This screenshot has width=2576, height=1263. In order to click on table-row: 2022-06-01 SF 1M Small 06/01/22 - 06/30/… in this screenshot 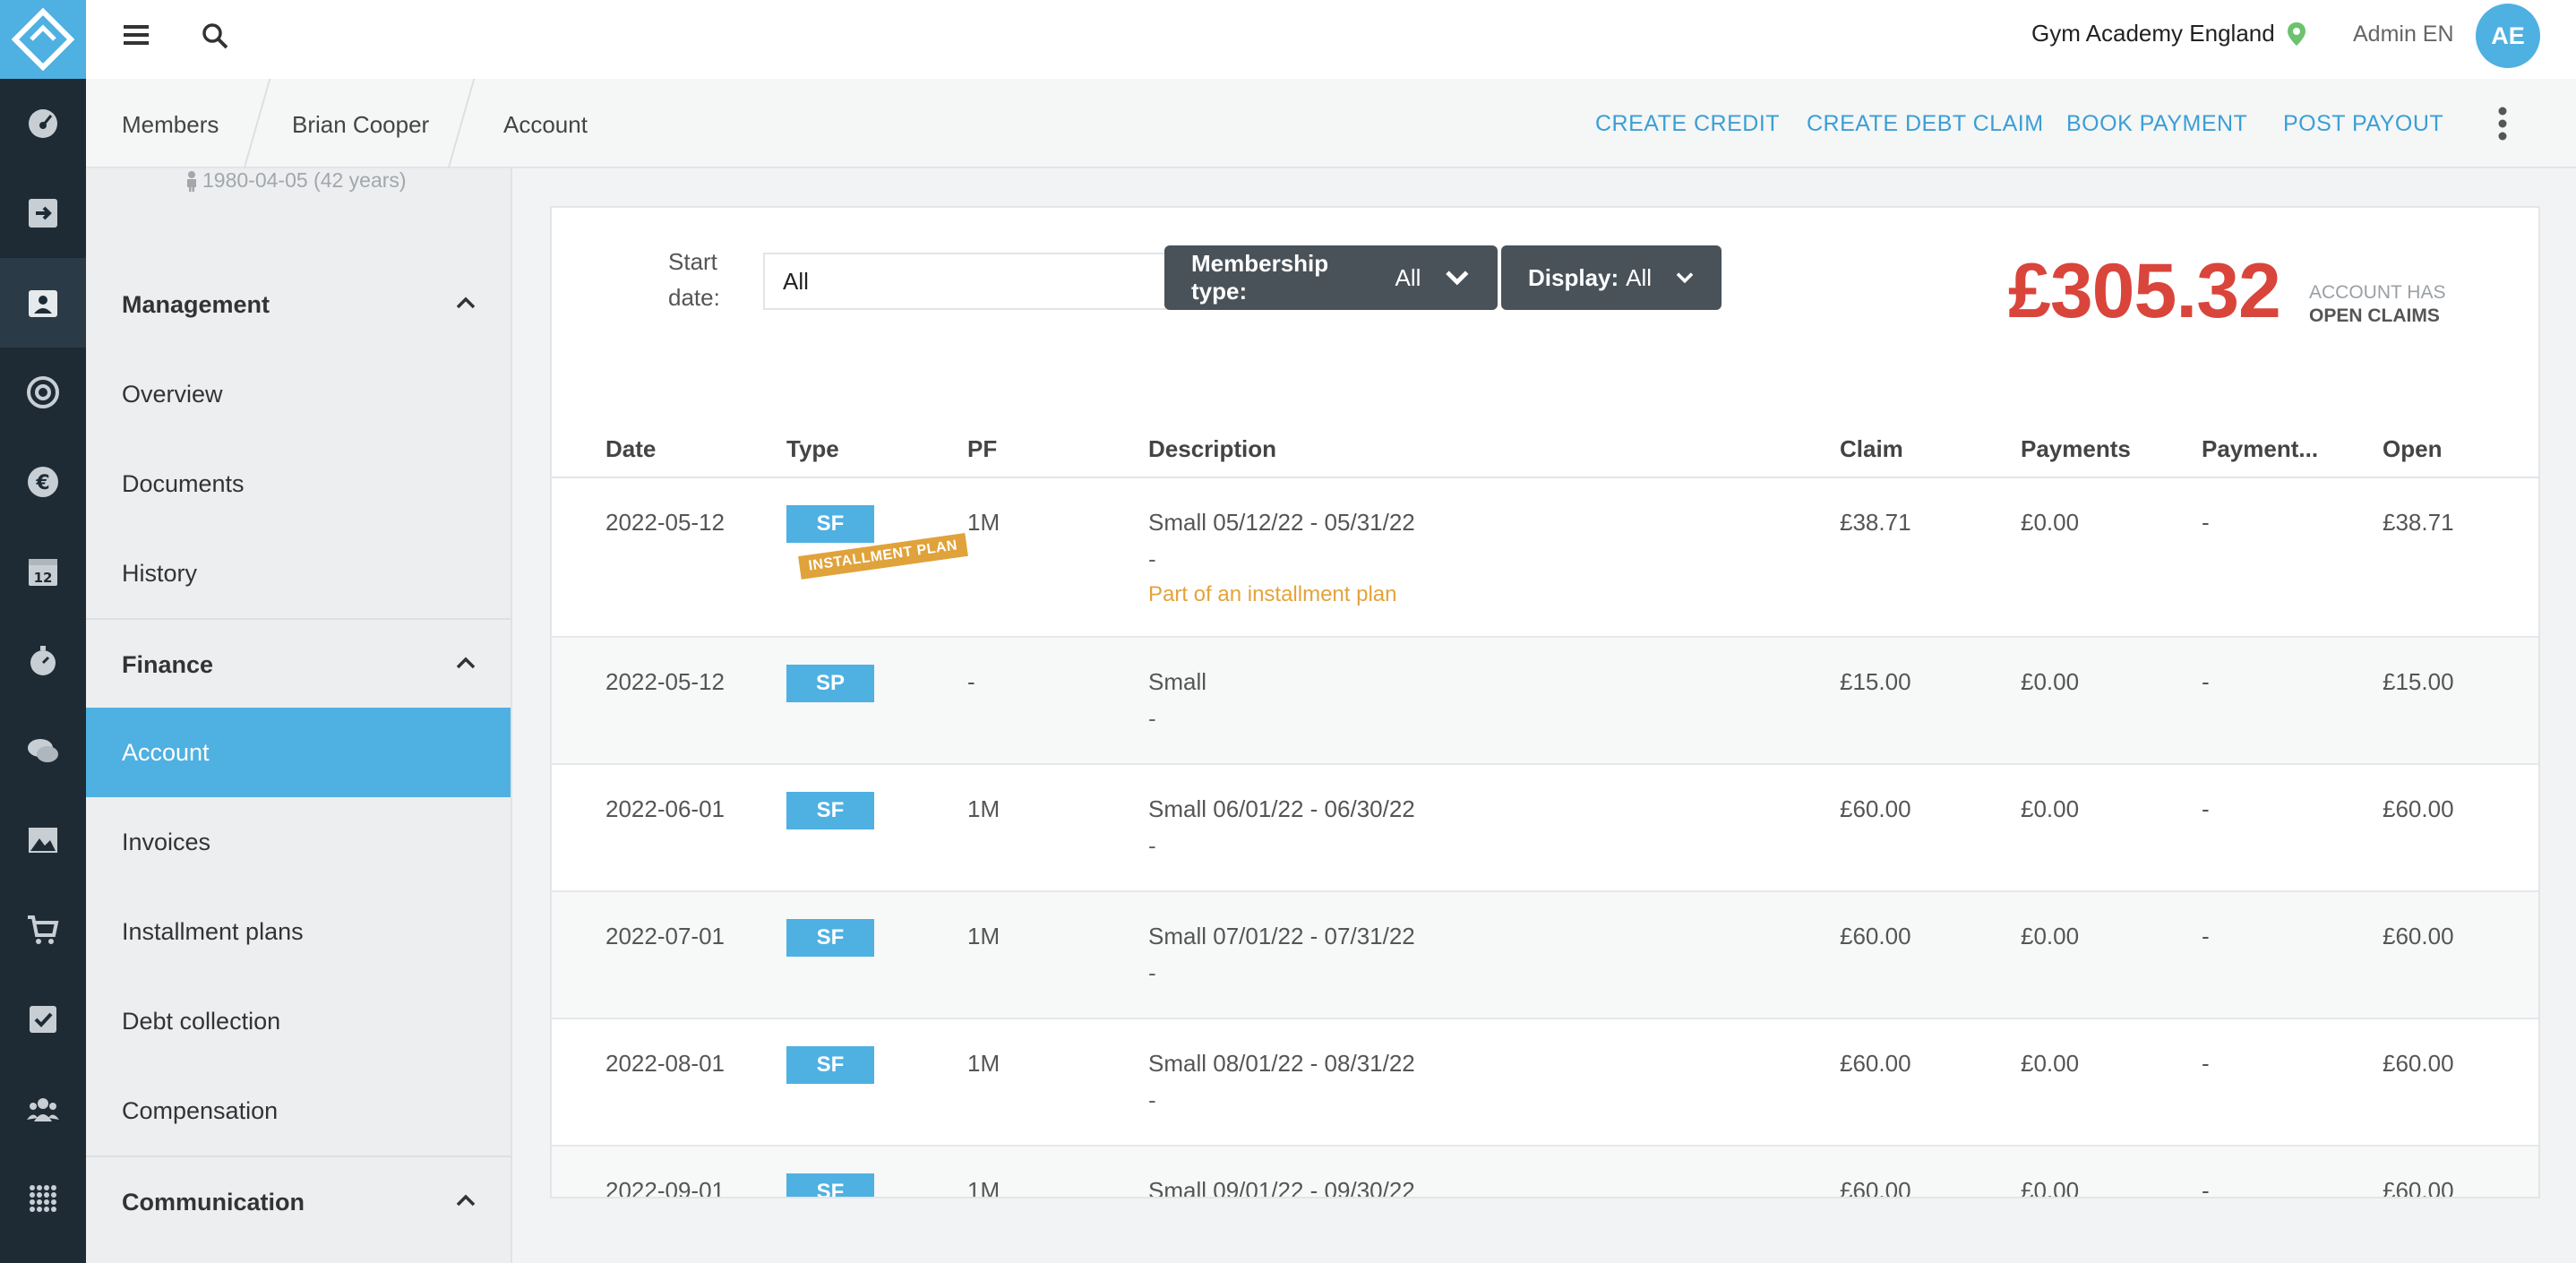, I will do `click(1545, 828)`.